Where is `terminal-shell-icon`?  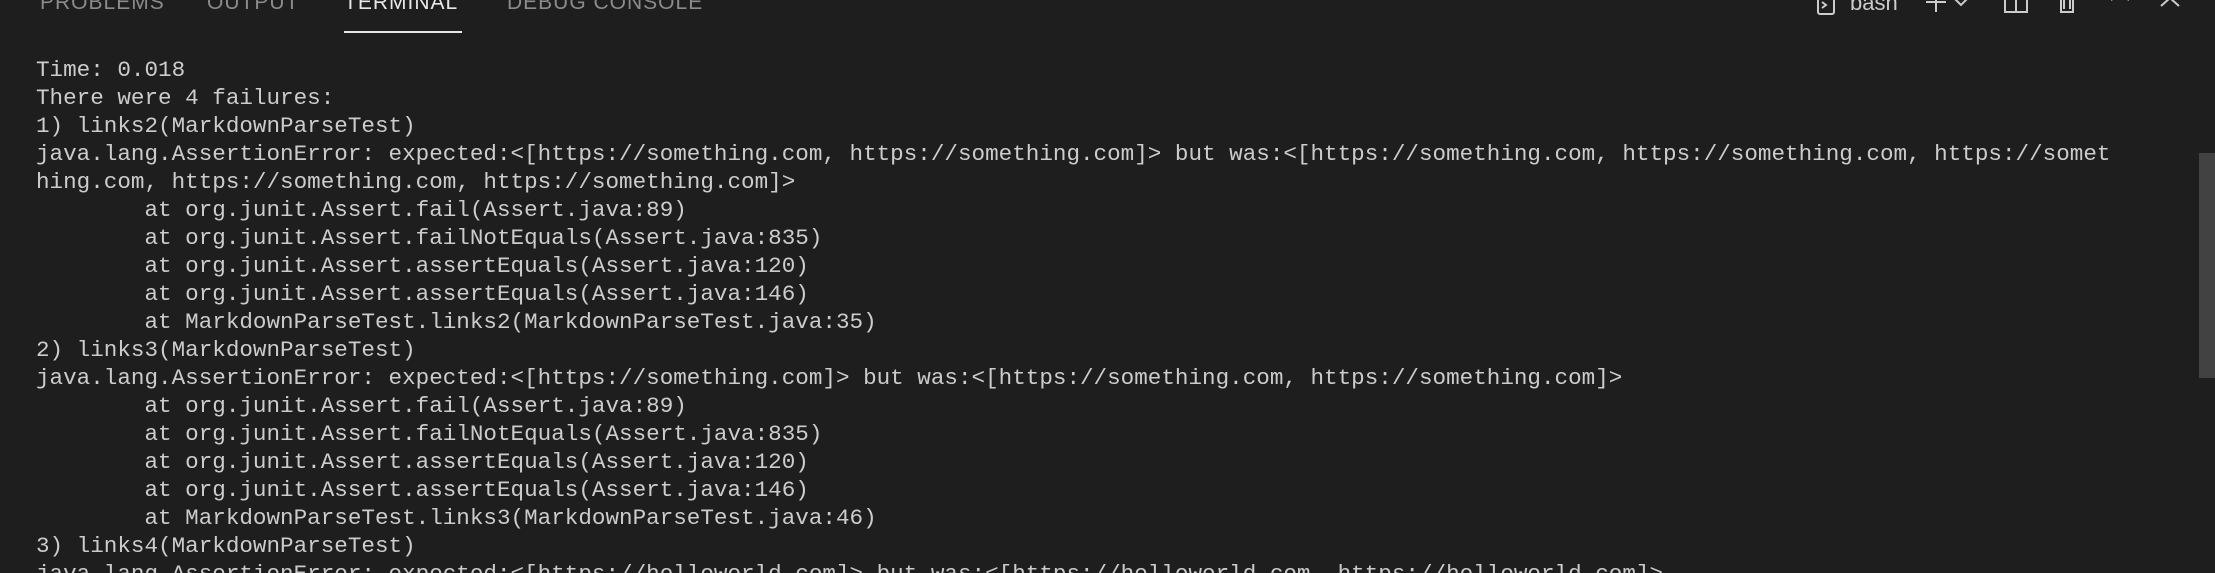 terminal-shell-icon is located at coordinates (1827, 10).